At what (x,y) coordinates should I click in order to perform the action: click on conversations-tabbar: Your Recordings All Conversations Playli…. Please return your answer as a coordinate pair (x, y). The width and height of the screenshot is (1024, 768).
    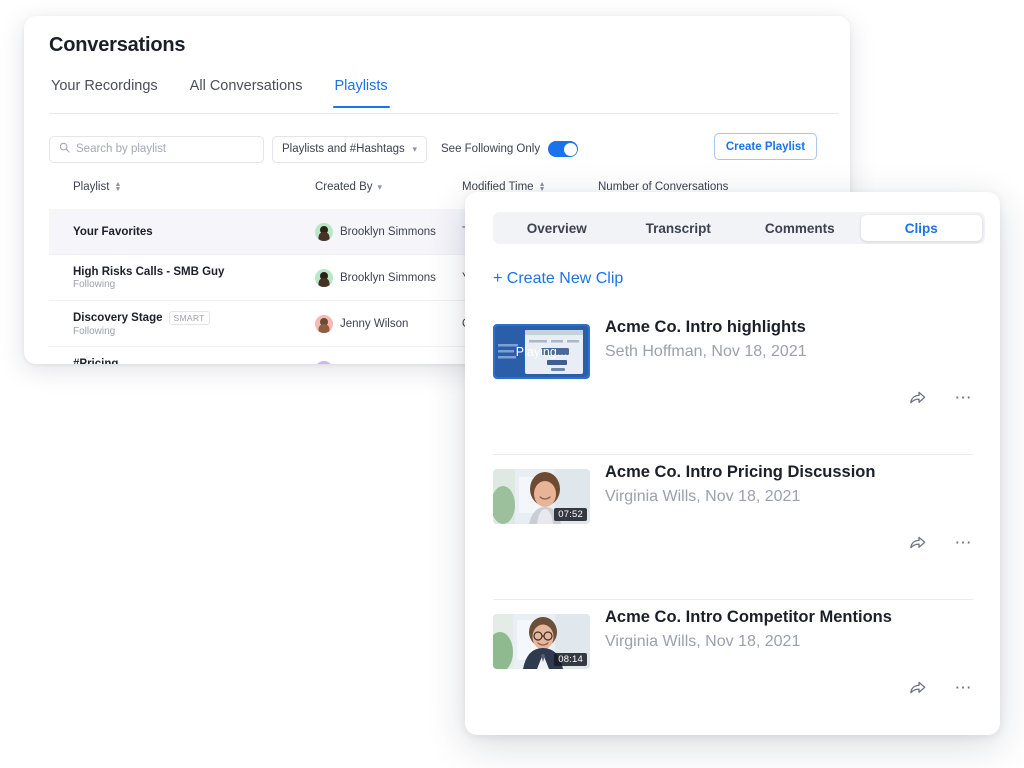
    Looking at the image, I should click on (444, 96).